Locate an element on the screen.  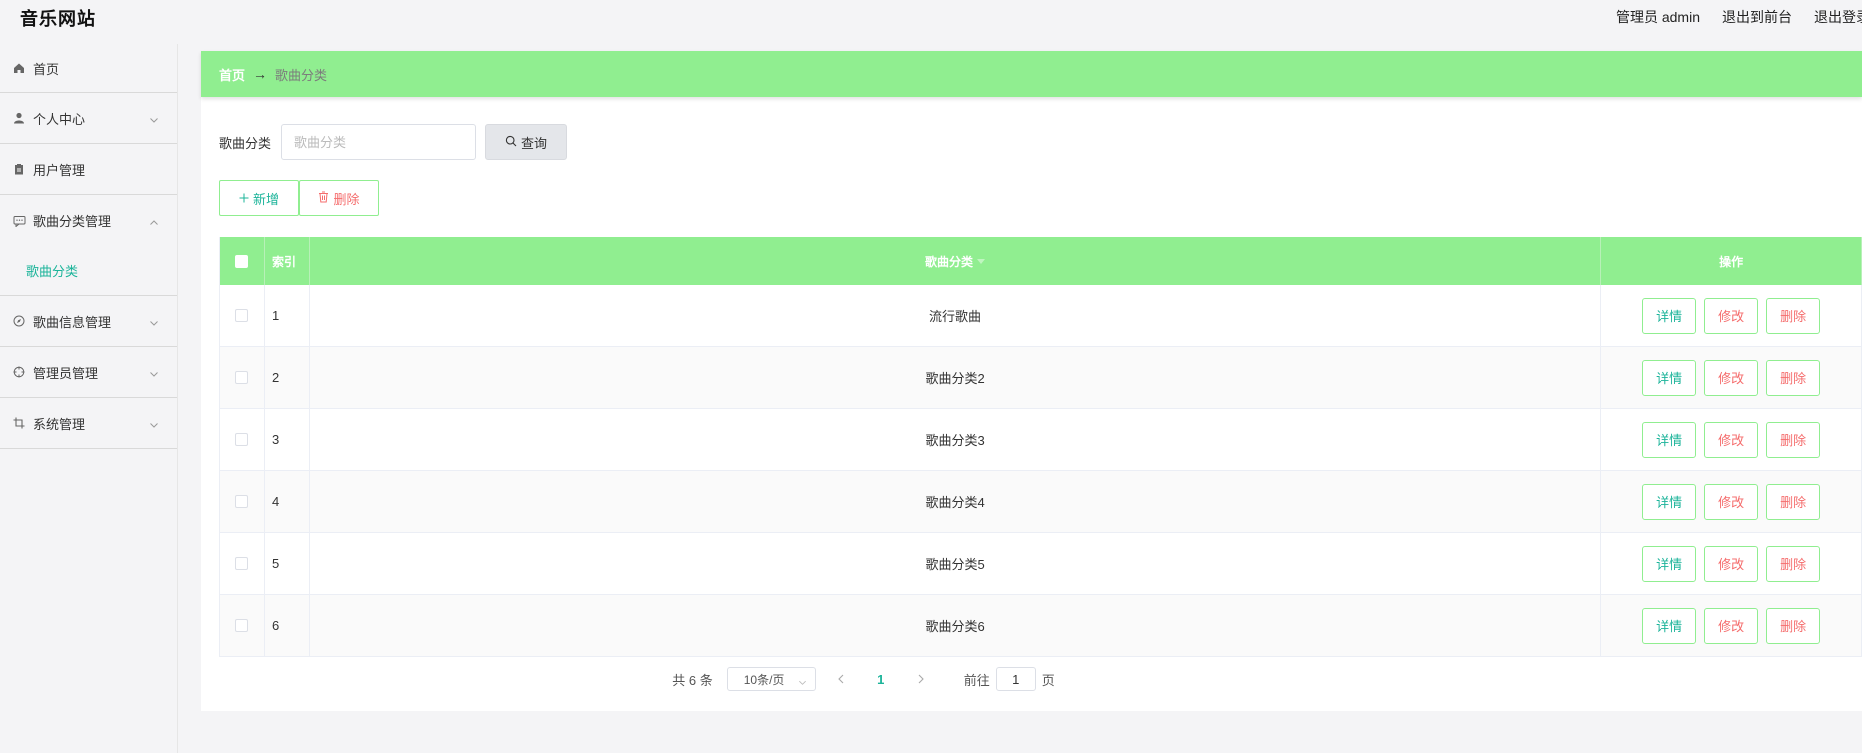
sidebar-item-label: 个人中心 is located at coordinates (59, 119).